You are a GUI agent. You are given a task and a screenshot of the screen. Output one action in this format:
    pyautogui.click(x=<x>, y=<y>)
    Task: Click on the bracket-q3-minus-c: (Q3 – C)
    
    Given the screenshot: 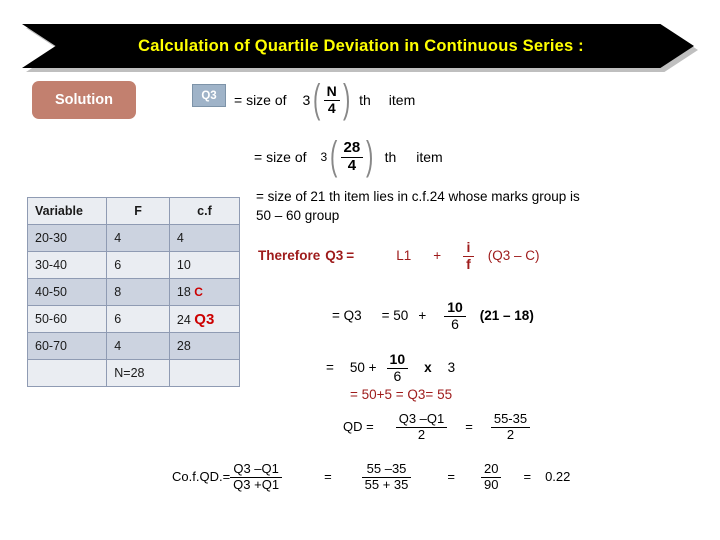 What is the action you would take?
    pyautogui.click(x=513, y=256)
    